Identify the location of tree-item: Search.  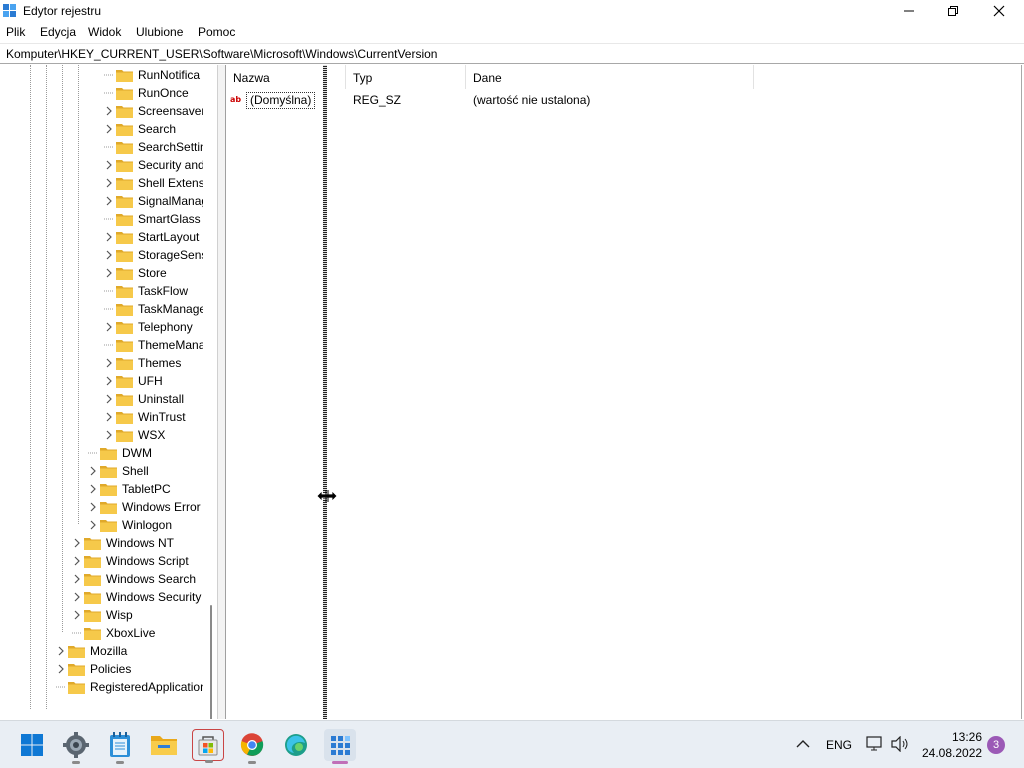
(140, 129).